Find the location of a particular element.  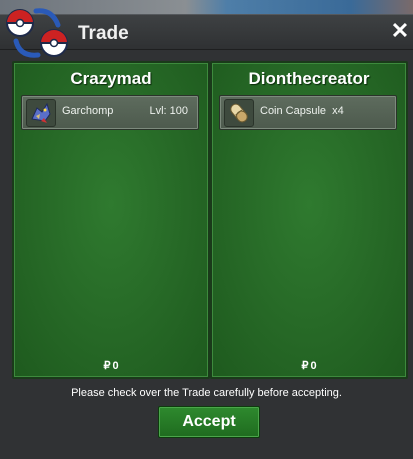

trader-name: Crazymad is located at coordinates (111, 78).